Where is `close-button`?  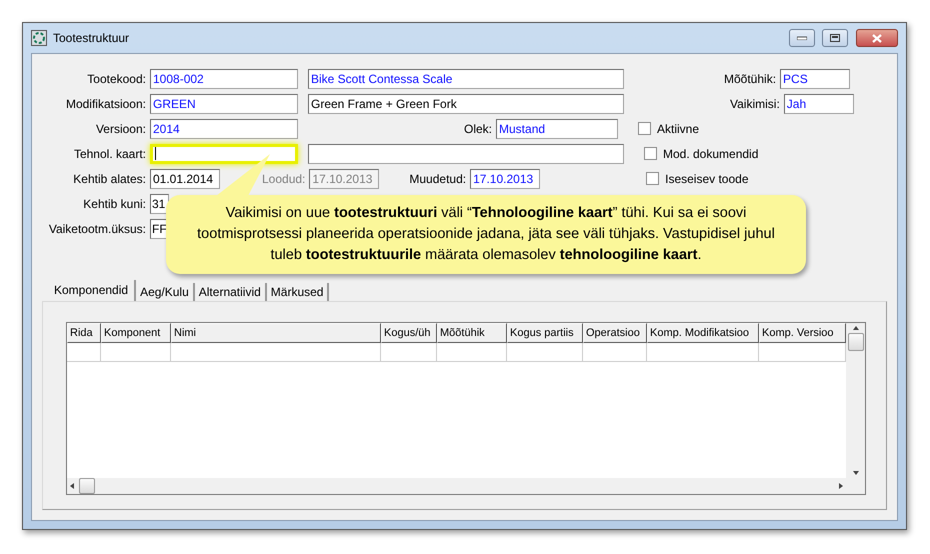
close-button is located at coordinates (877, 38).